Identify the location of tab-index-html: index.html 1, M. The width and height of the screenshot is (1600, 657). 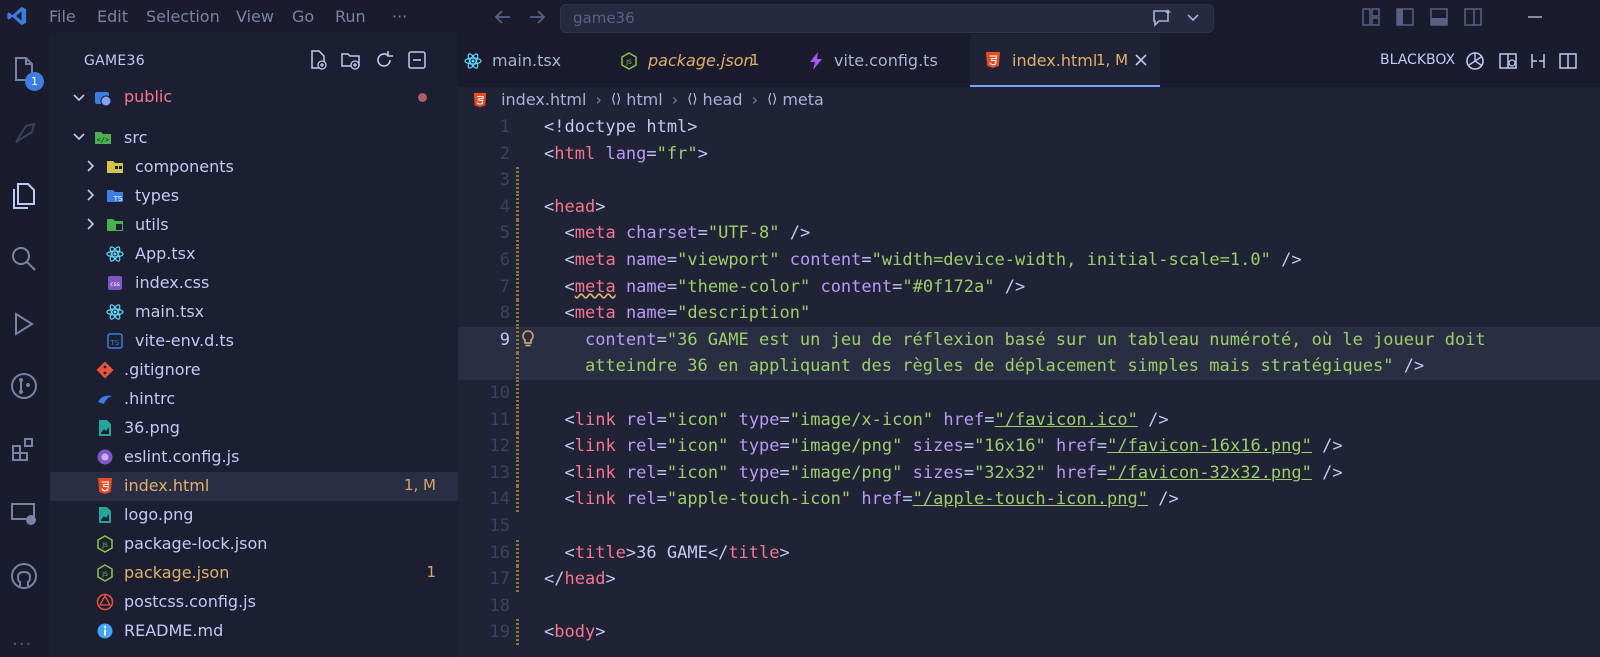
(1065, 60).